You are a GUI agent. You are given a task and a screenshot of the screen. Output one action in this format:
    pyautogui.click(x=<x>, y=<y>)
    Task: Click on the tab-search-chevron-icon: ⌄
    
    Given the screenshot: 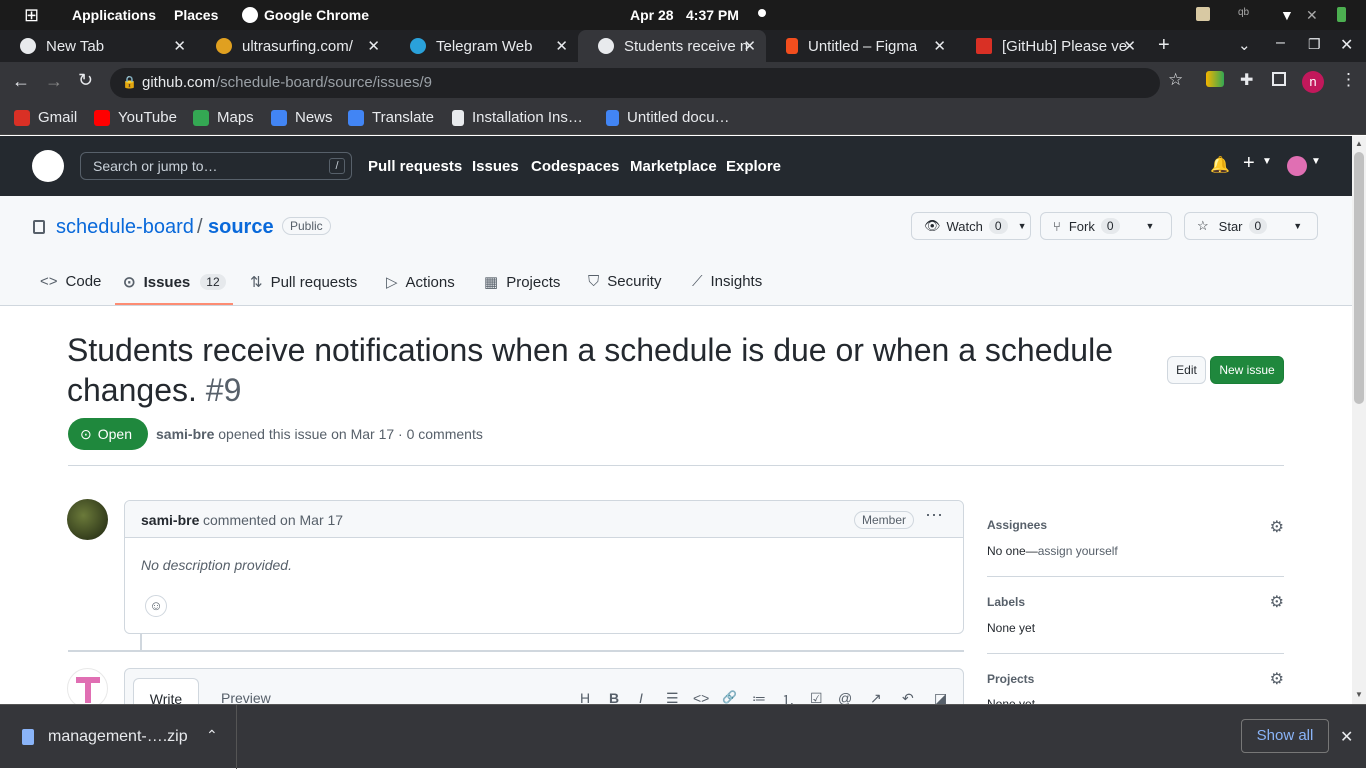 What is the action you would take?
    pyautogui.click(x=1244, y=45)
    